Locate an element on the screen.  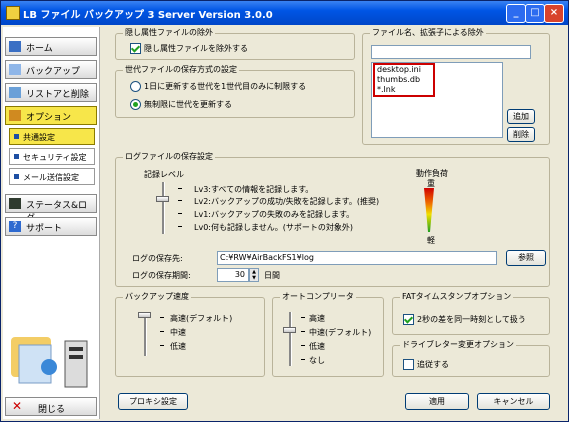
group-title: ログファイルの保存設定 is located at coordinates (169, 156).